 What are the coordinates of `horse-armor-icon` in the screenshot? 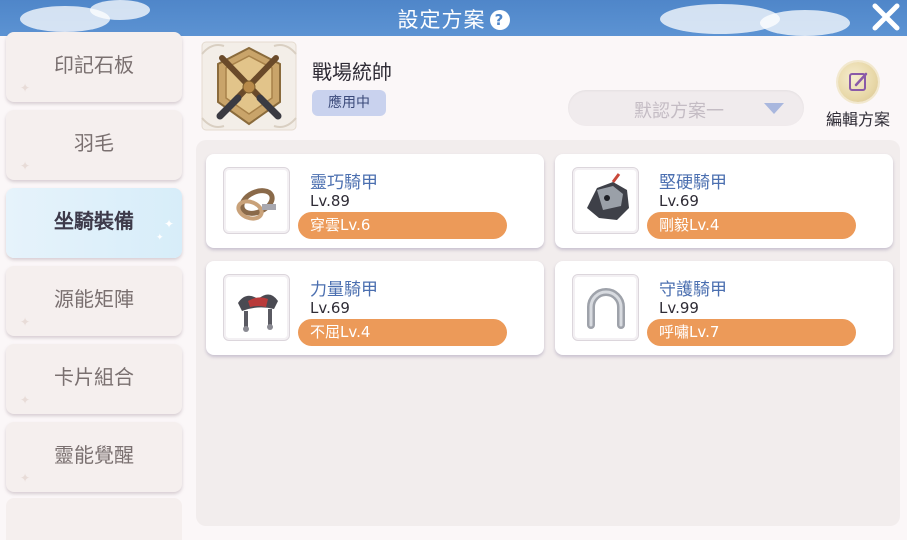 It's located at (605, 200).